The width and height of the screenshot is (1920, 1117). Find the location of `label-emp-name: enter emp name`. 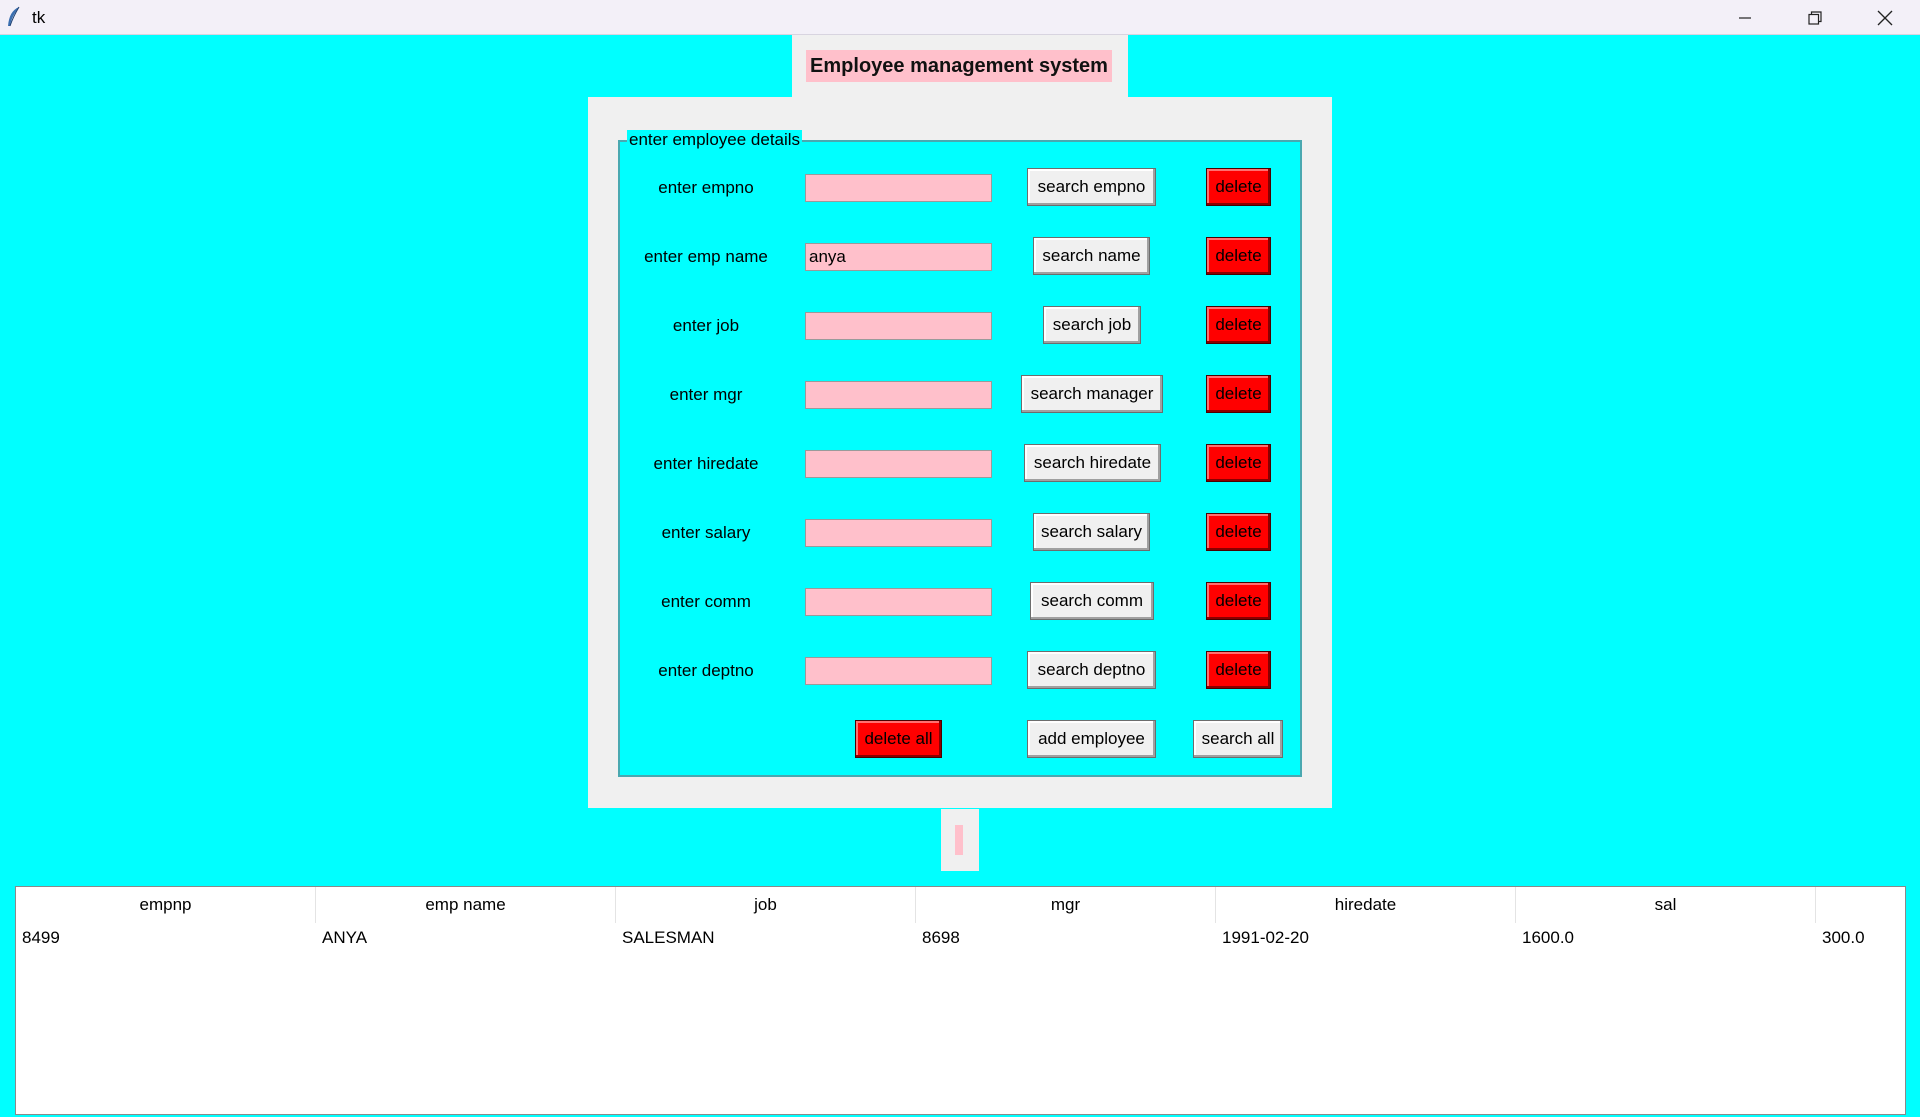

label-emp-name: enter emp name is located at coordinates (706, 256).